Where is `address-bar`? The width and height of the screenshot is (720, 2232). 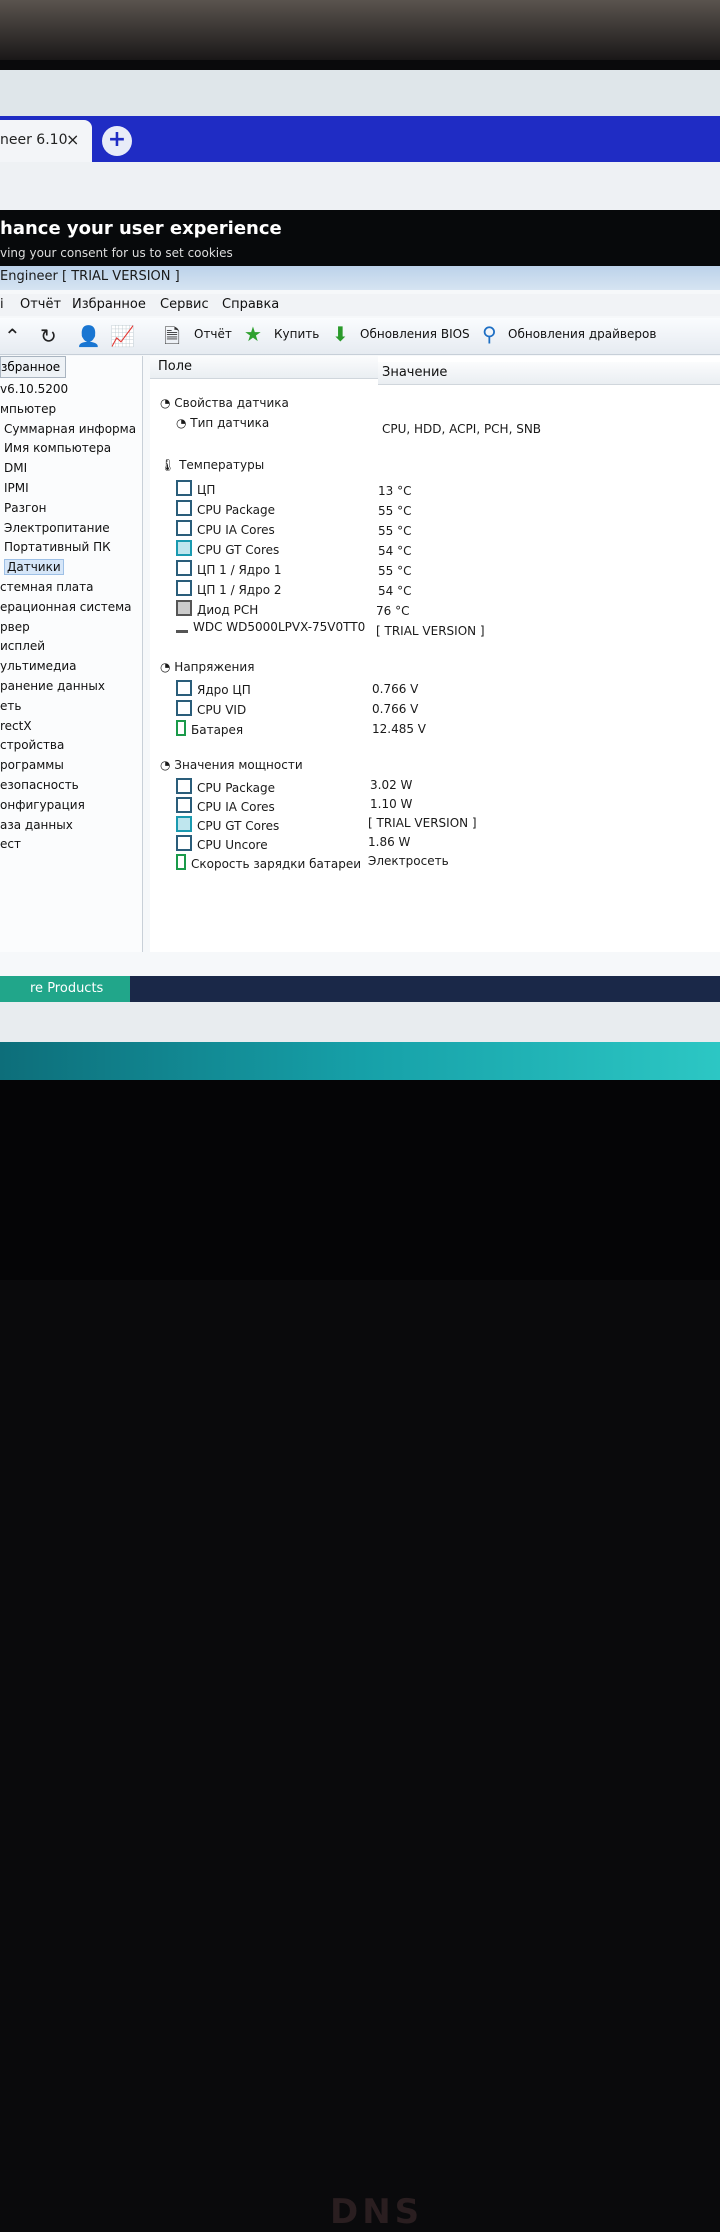
address-bar is located at coordinates (360, 186).